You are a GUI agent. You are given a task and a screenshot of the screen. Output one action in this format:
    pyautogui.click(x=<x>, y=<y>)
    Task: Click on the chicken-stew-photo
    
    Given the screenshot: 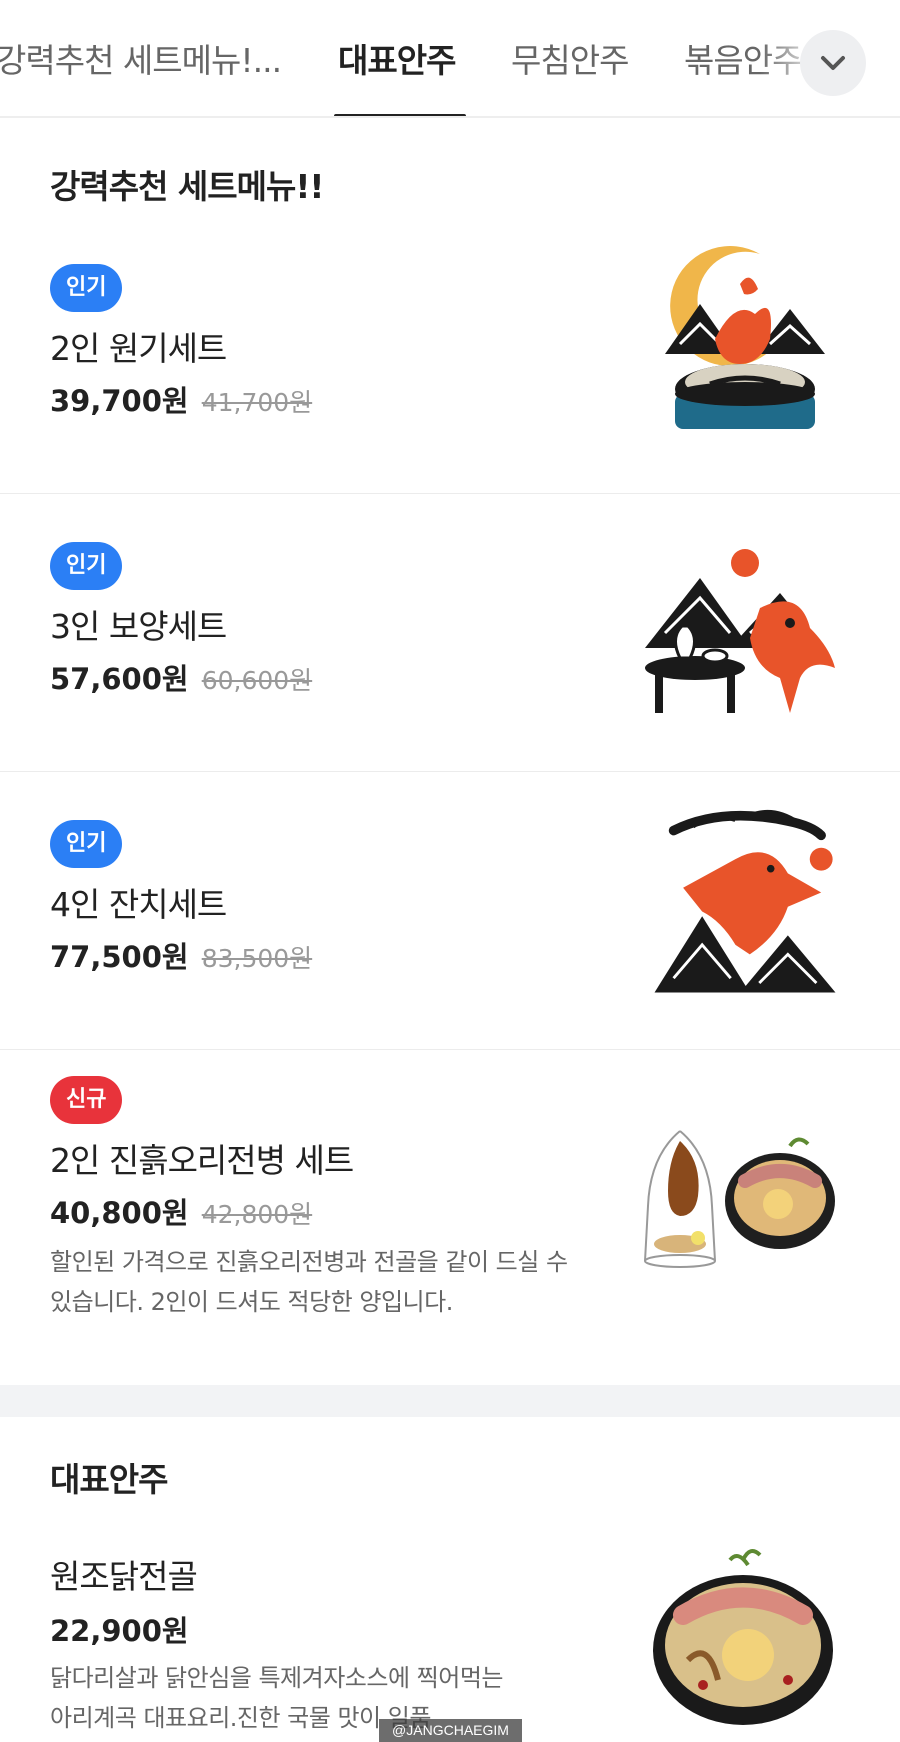 What is the action you would take?
    pyautogui.click(x=743, y=1637)
    